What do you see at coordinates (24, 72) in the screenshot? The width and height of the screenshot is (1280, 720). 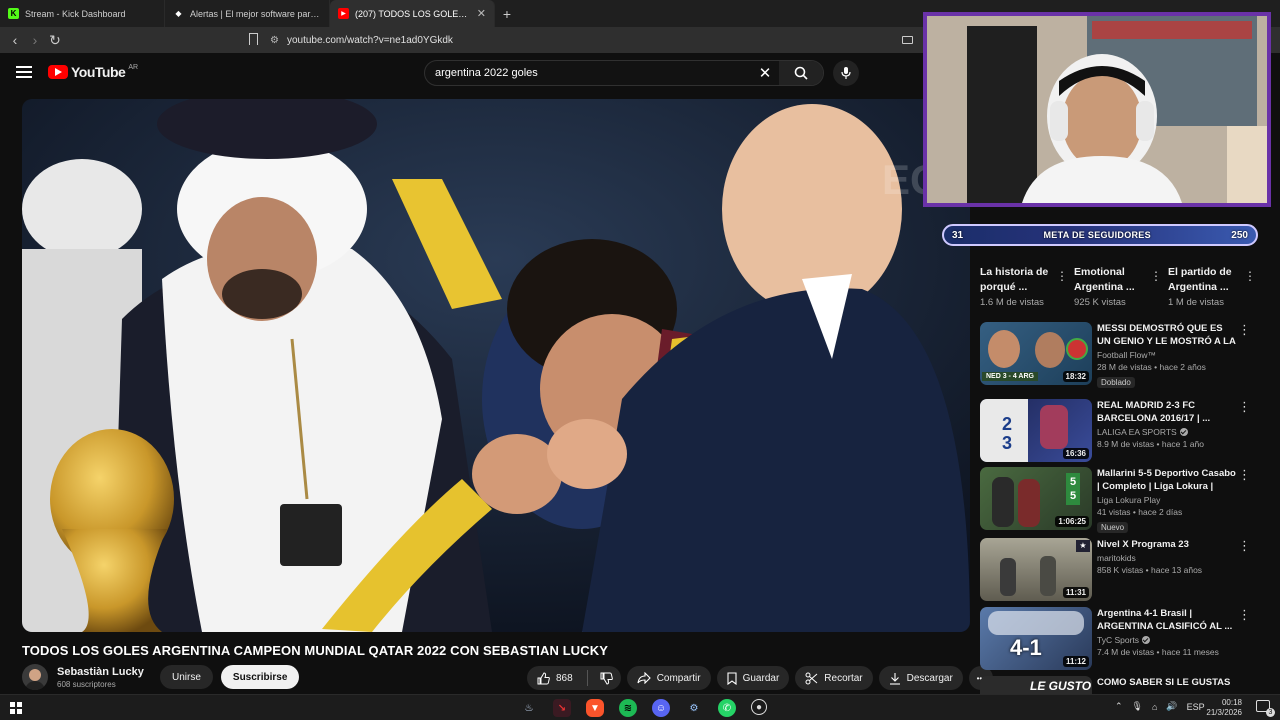 I see `menu-icon` at bounding box center [24, 72].